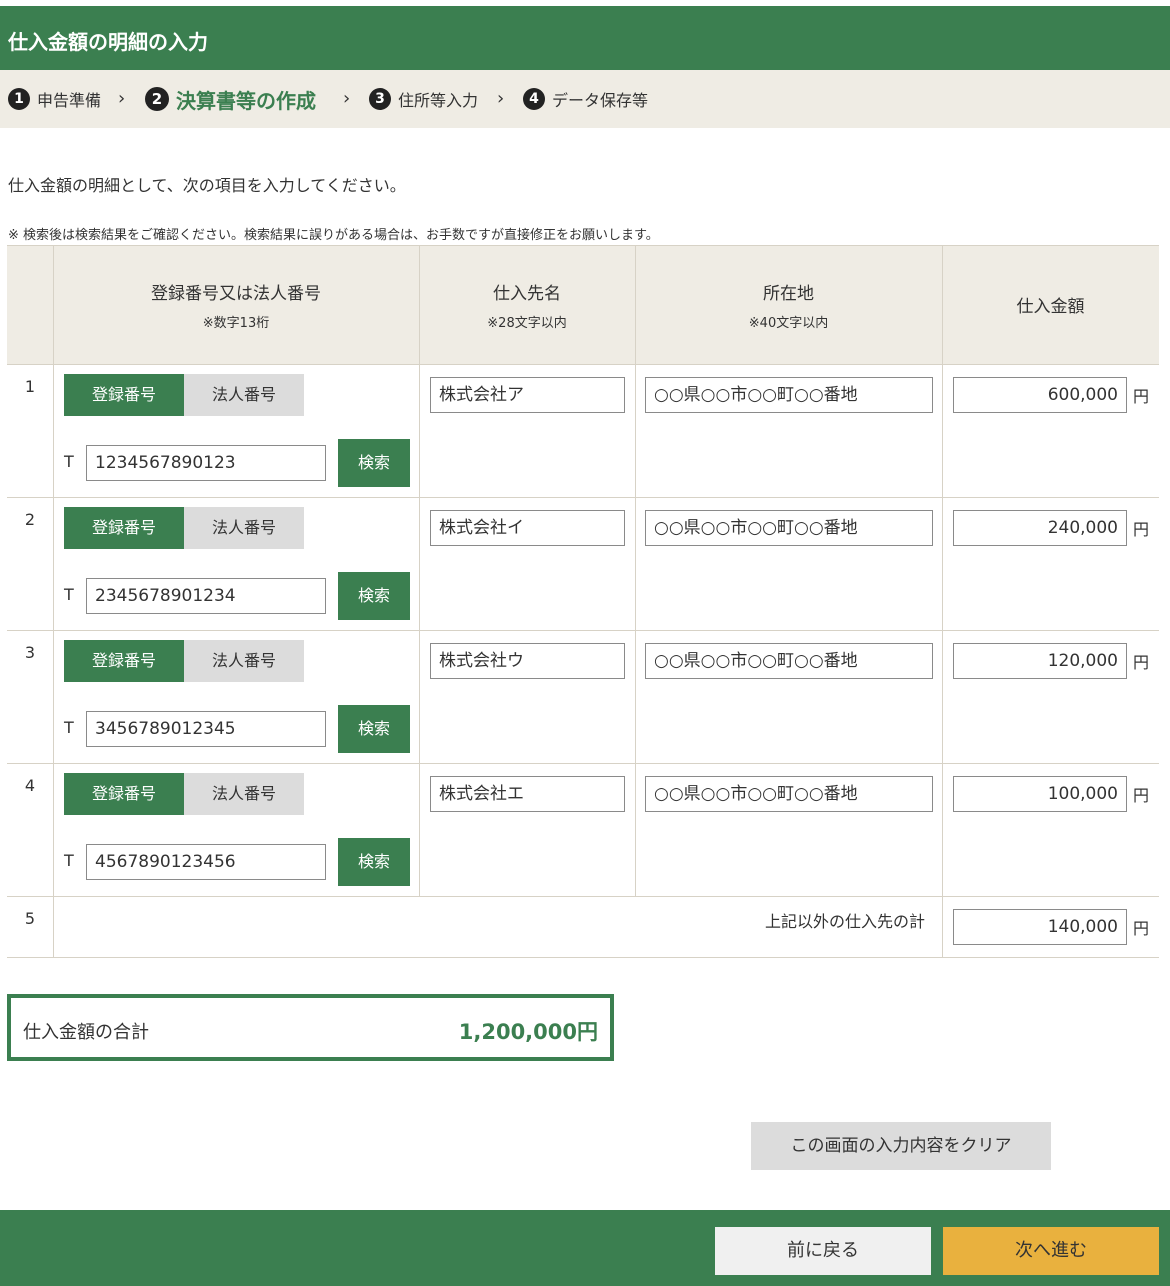  What do you see at coordinates (380, 99) in the screenshot?
I see `step-3-number: 3` at bounding box center [380, 99].